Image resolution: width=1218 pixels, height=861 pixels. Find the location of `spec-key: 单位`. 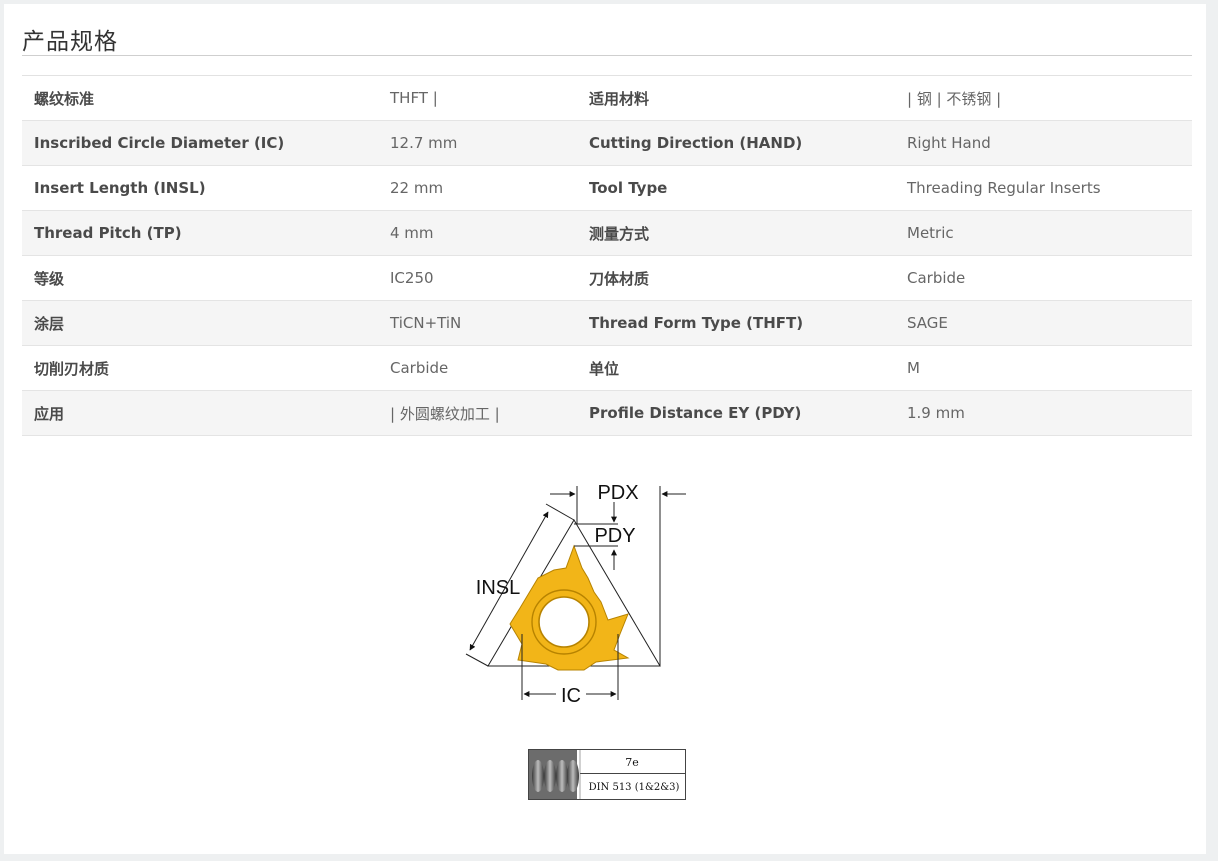

spec-key: 单位 is located at coordinates (736, 368).